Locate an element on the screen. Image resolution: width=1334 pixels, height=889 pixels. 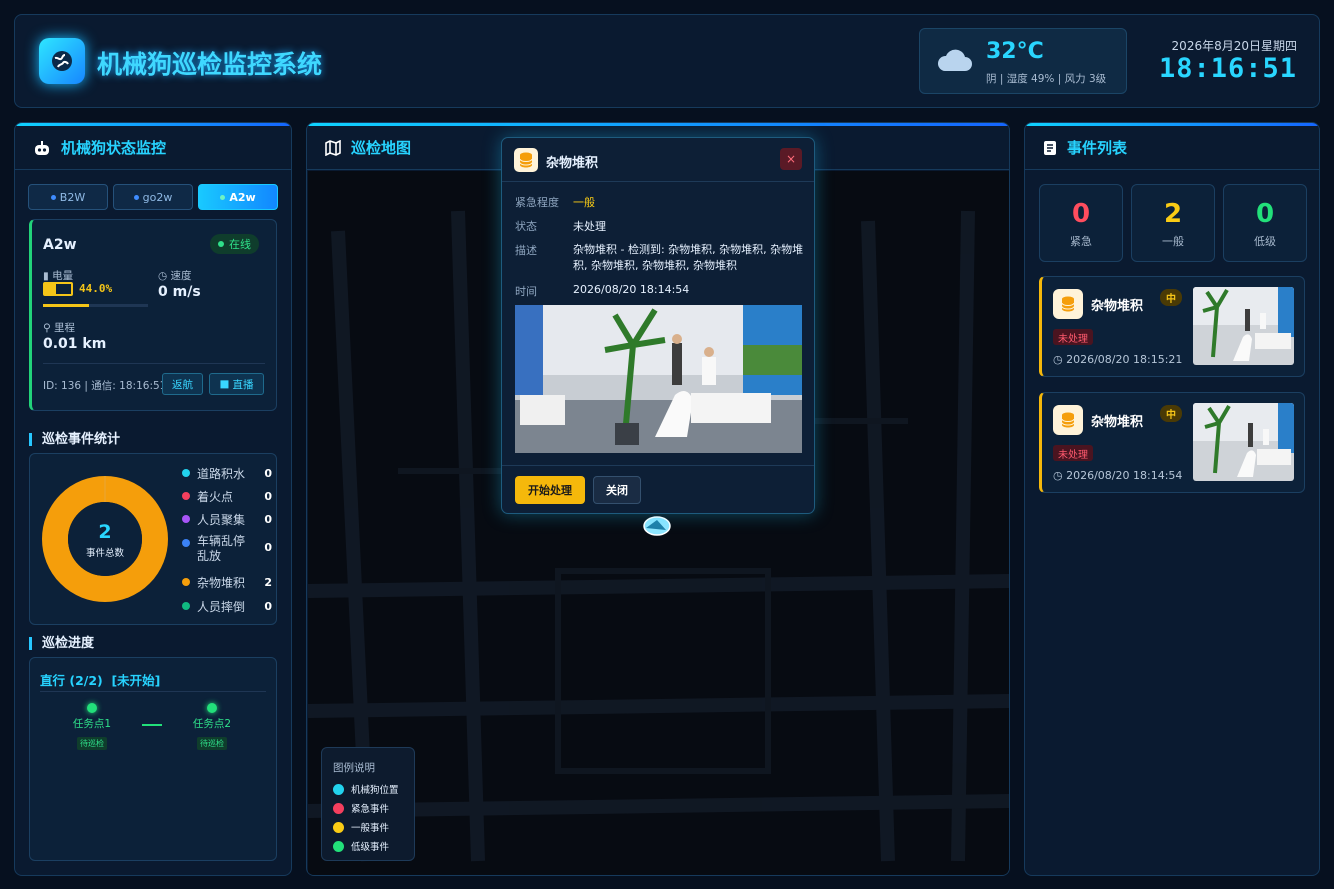
mileage-label: ⚲ 里程 is located at coordinates (59, 328).